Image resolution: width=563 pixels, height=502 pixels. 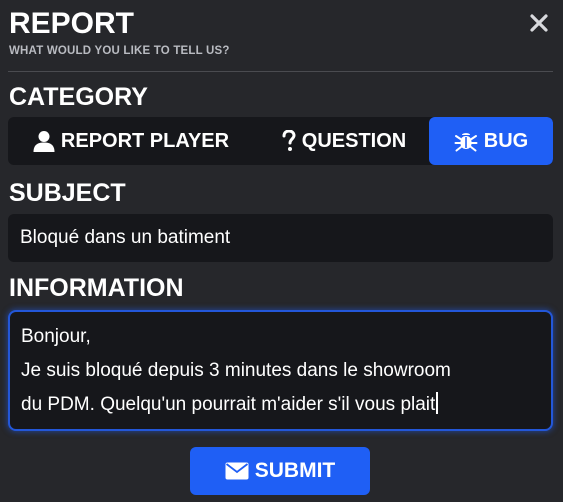 What do you see at coordinates (44, 141) in the screenshot?
I see `user-icon` at bounding box center [44, 141].